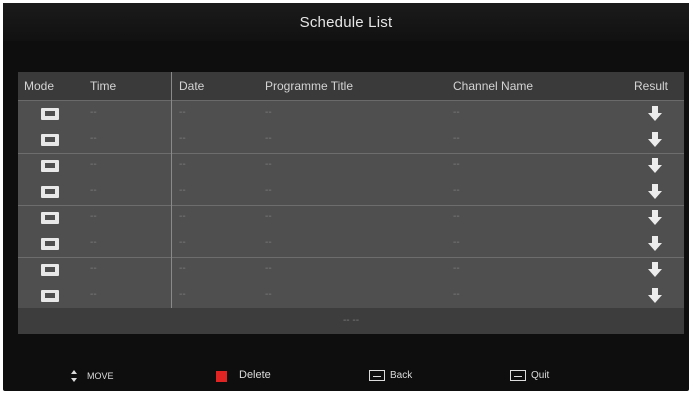  Describe the element at coordinates (346, 22) in the screenshot. I see `page-title: Schedule List` at that location.